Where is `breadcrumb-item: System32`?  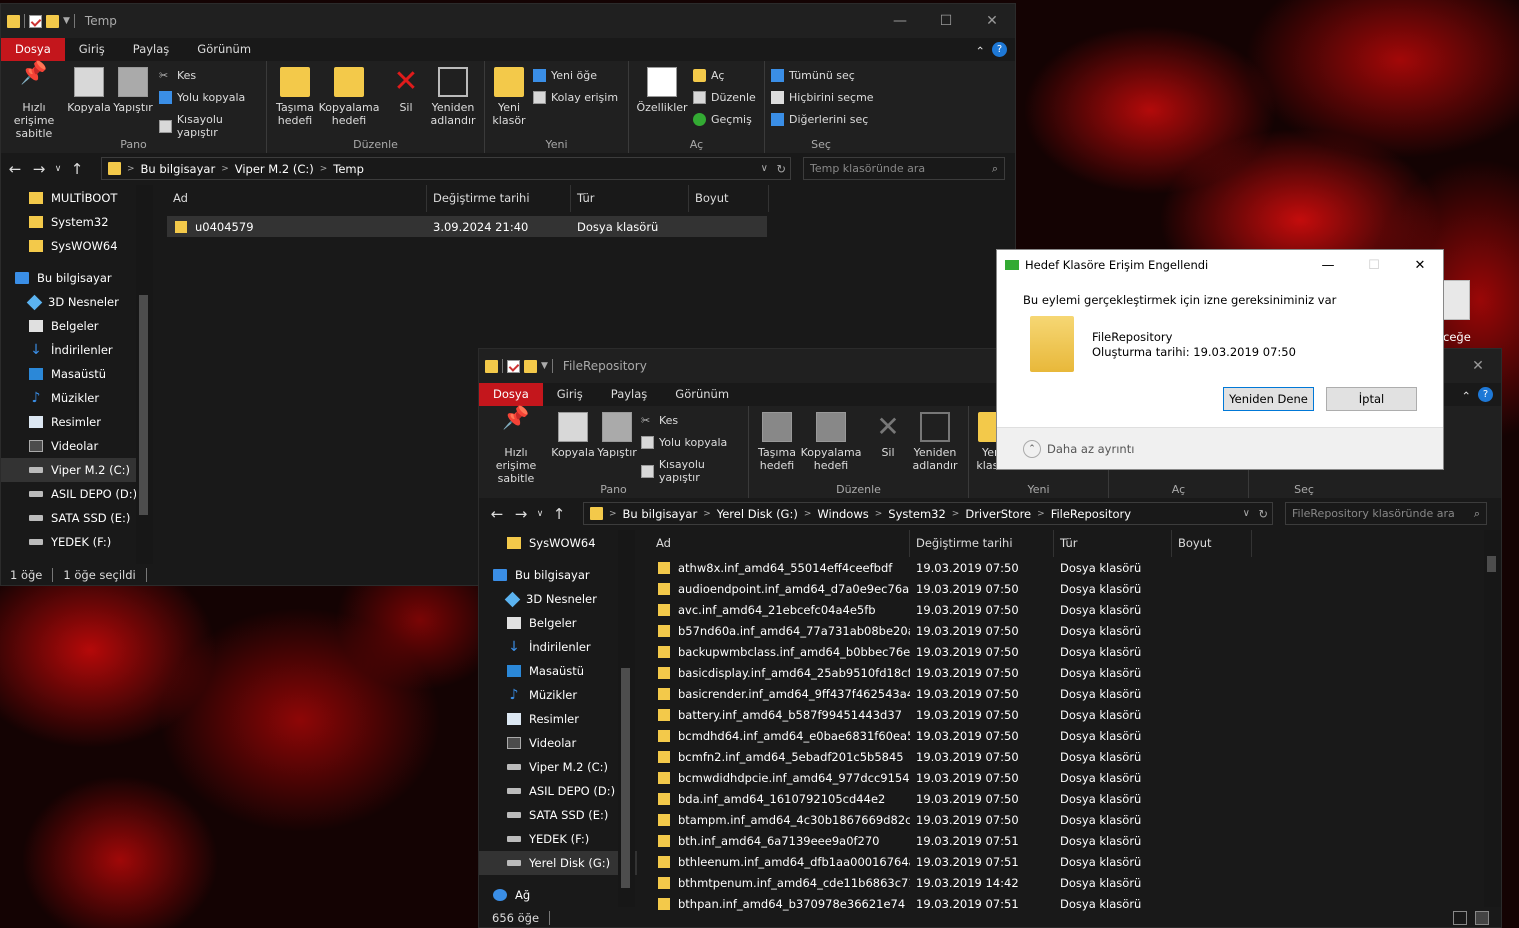
breadcrumb-item: System32 is located at coordinates (917, 514).